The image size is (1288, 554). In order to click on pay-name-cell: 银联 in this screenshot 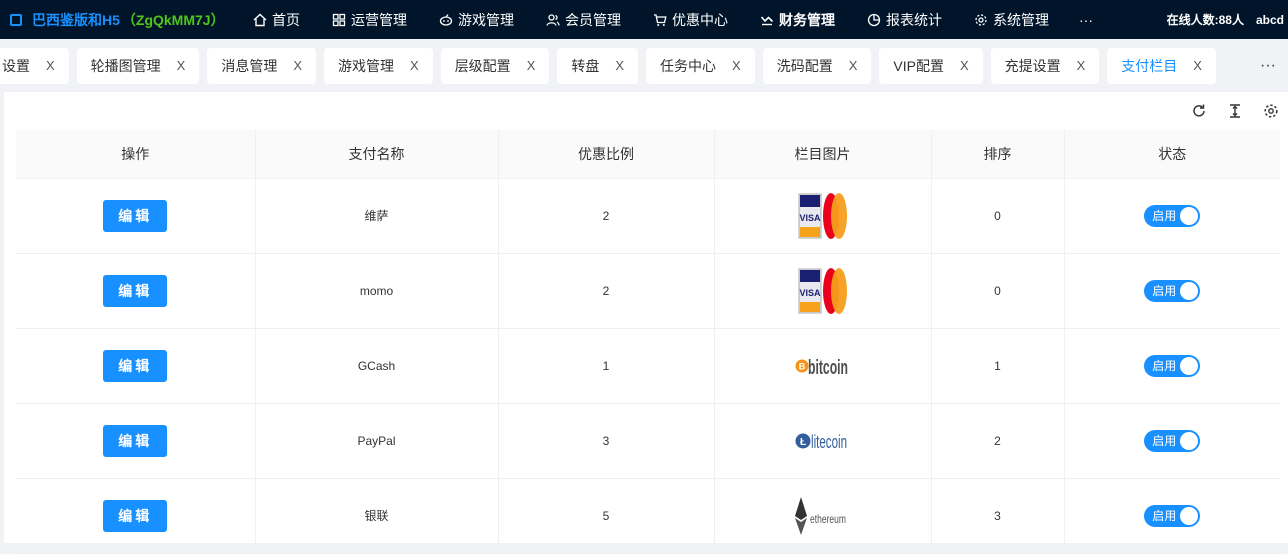, I will do `click(377, 516)`.